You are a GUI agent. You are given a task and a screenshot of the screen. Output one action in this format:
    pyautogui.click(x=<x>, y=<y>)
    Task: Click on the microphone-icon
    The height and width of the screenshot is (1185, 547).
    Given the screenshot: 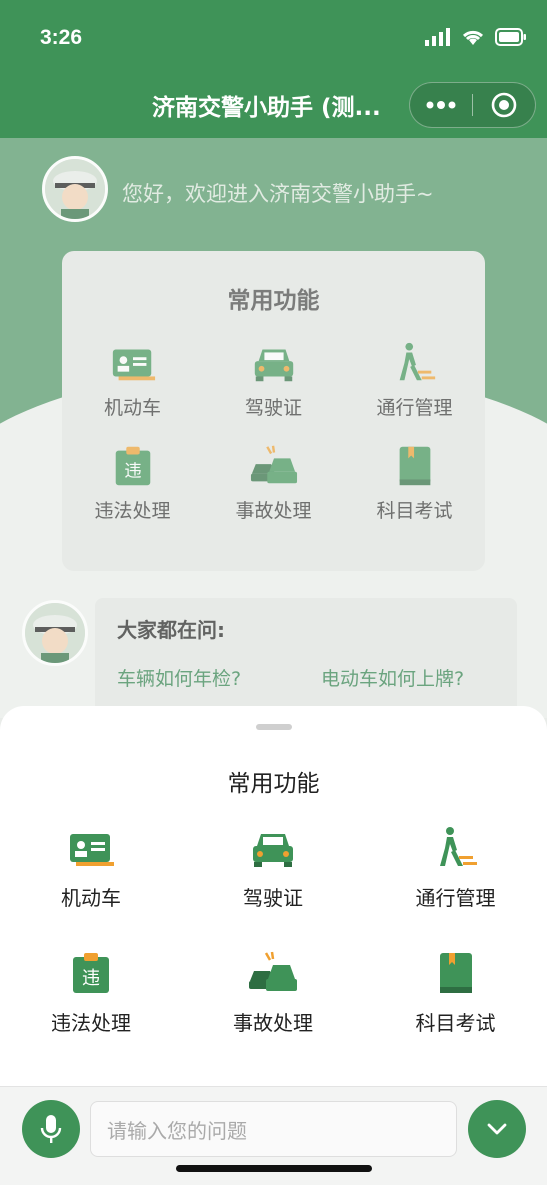 What is the action you would take?
    pyautogui.click(x=51, y=1129)
    